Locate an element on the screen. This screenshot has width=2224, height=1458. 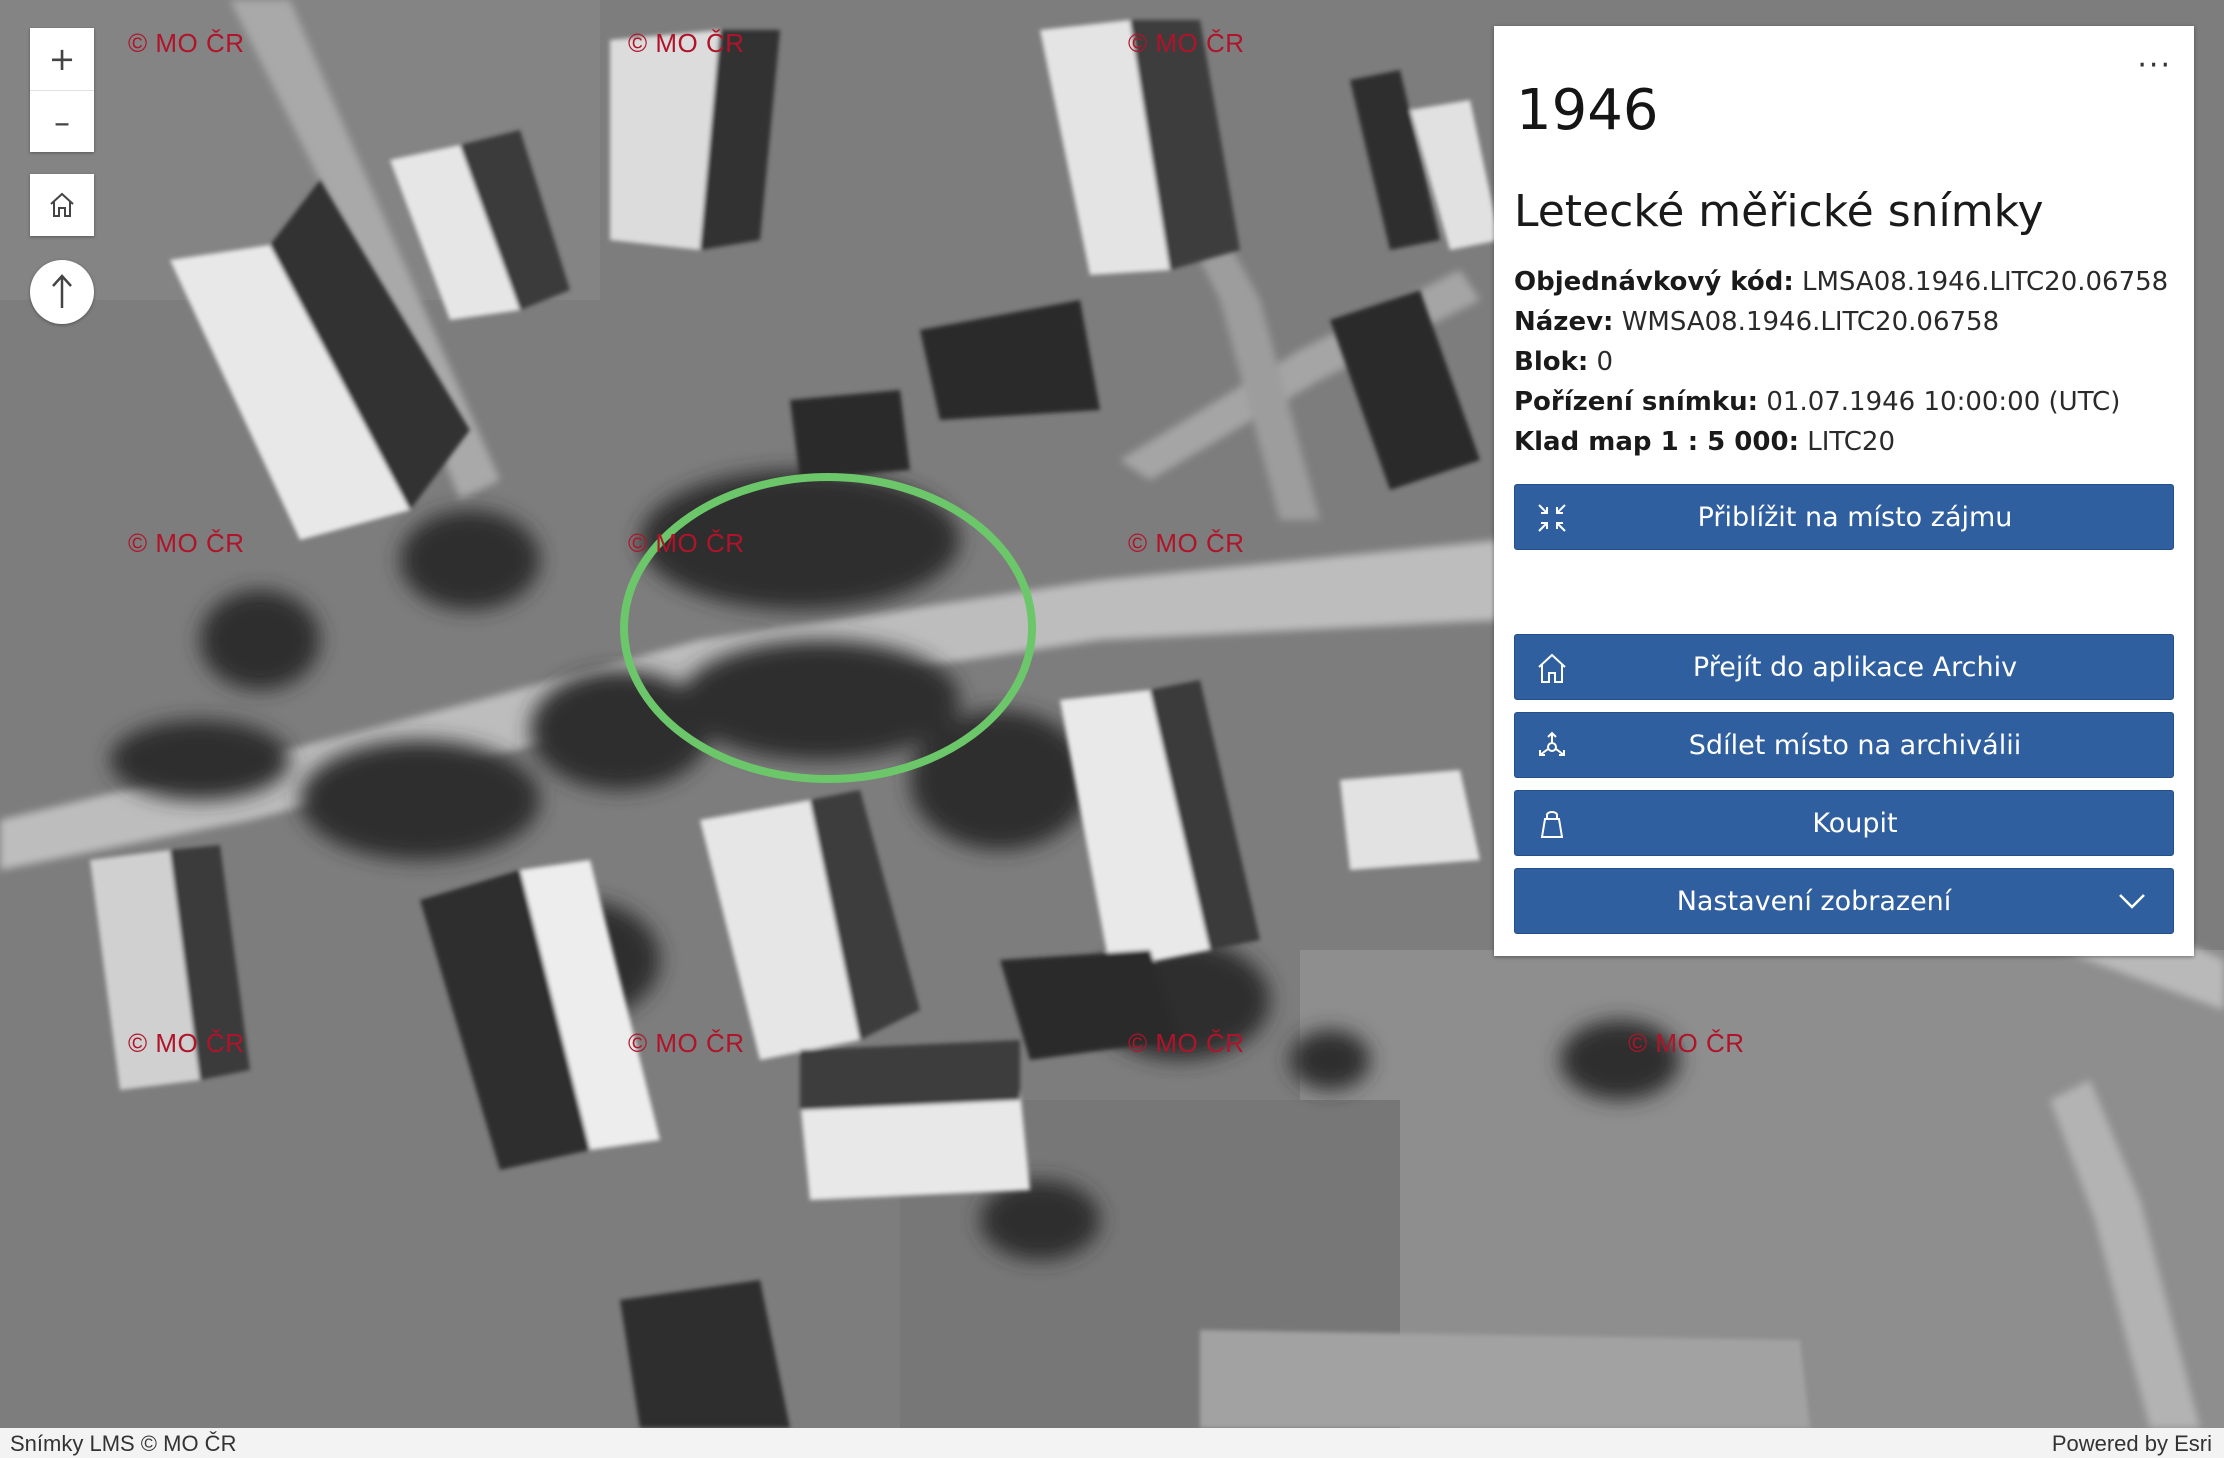
zoom-to-aoi-button: Přiblížit na místo zájmu is located at coordinates (1844, 517).